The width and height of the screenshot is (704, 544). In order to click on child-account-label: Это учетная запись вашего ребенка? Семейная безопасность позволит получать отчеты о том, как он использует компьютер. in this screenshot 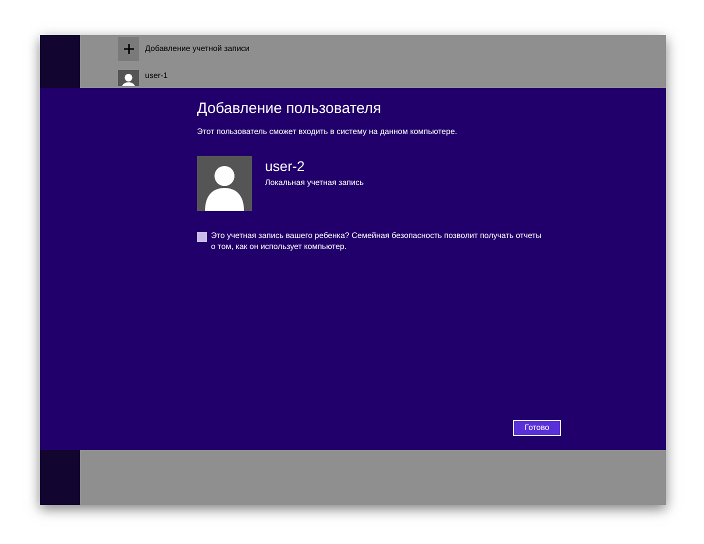, I will do `click(376, 241)`.